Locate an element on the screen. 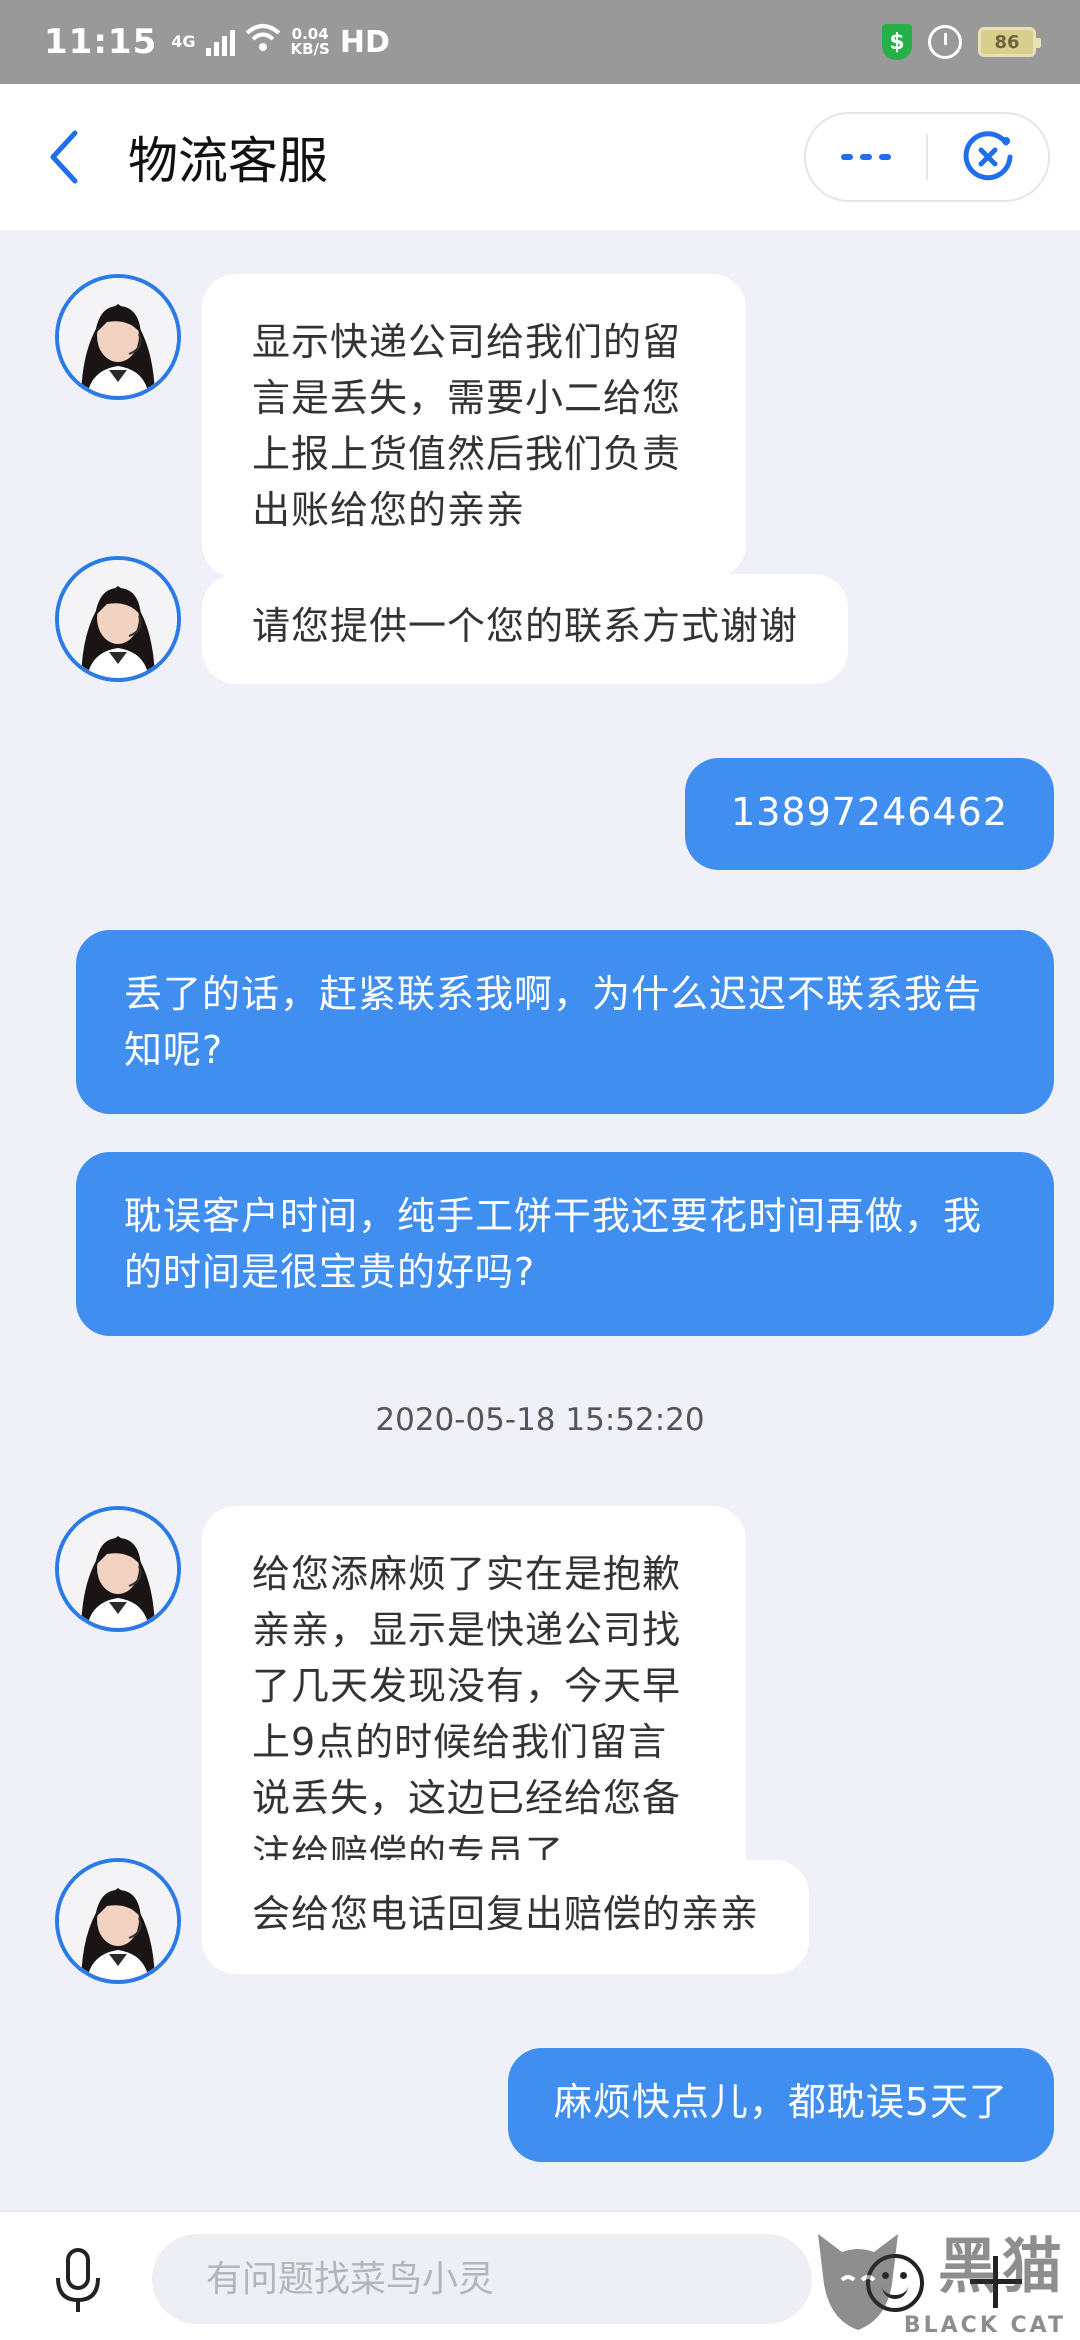 The image size is (1080, 2340). back-button is located at coordinates (65, 157).